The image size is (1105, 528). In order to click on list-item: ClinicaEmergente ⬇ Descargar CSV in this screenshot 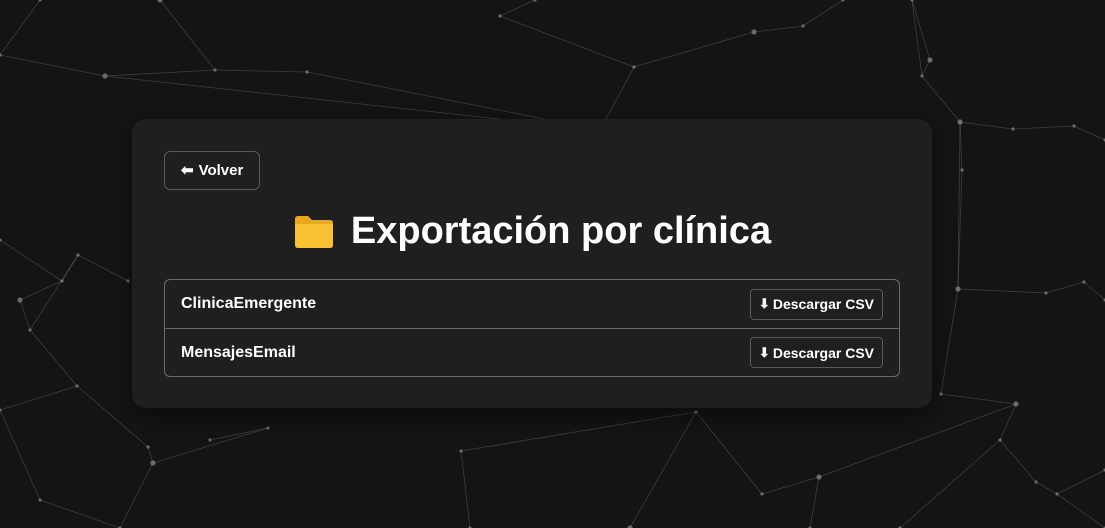, I will do `click(532, 304)`.